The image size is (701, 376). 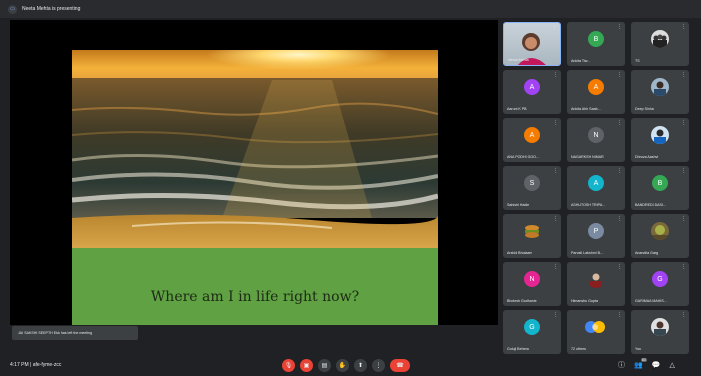 What do you see at coordinates (255, 286) in the screenshot?
I see `slide-caption-area: Where am I in life right now?` at bounding box center [255, 286].